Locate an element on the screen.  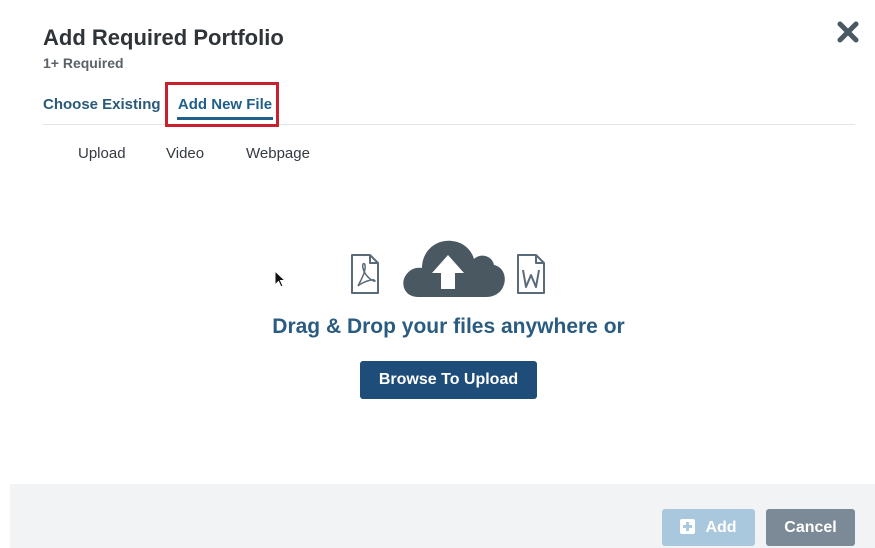
dropzone-message: Drag & Drop your files anywhere or is located at coordinates (448, 326).